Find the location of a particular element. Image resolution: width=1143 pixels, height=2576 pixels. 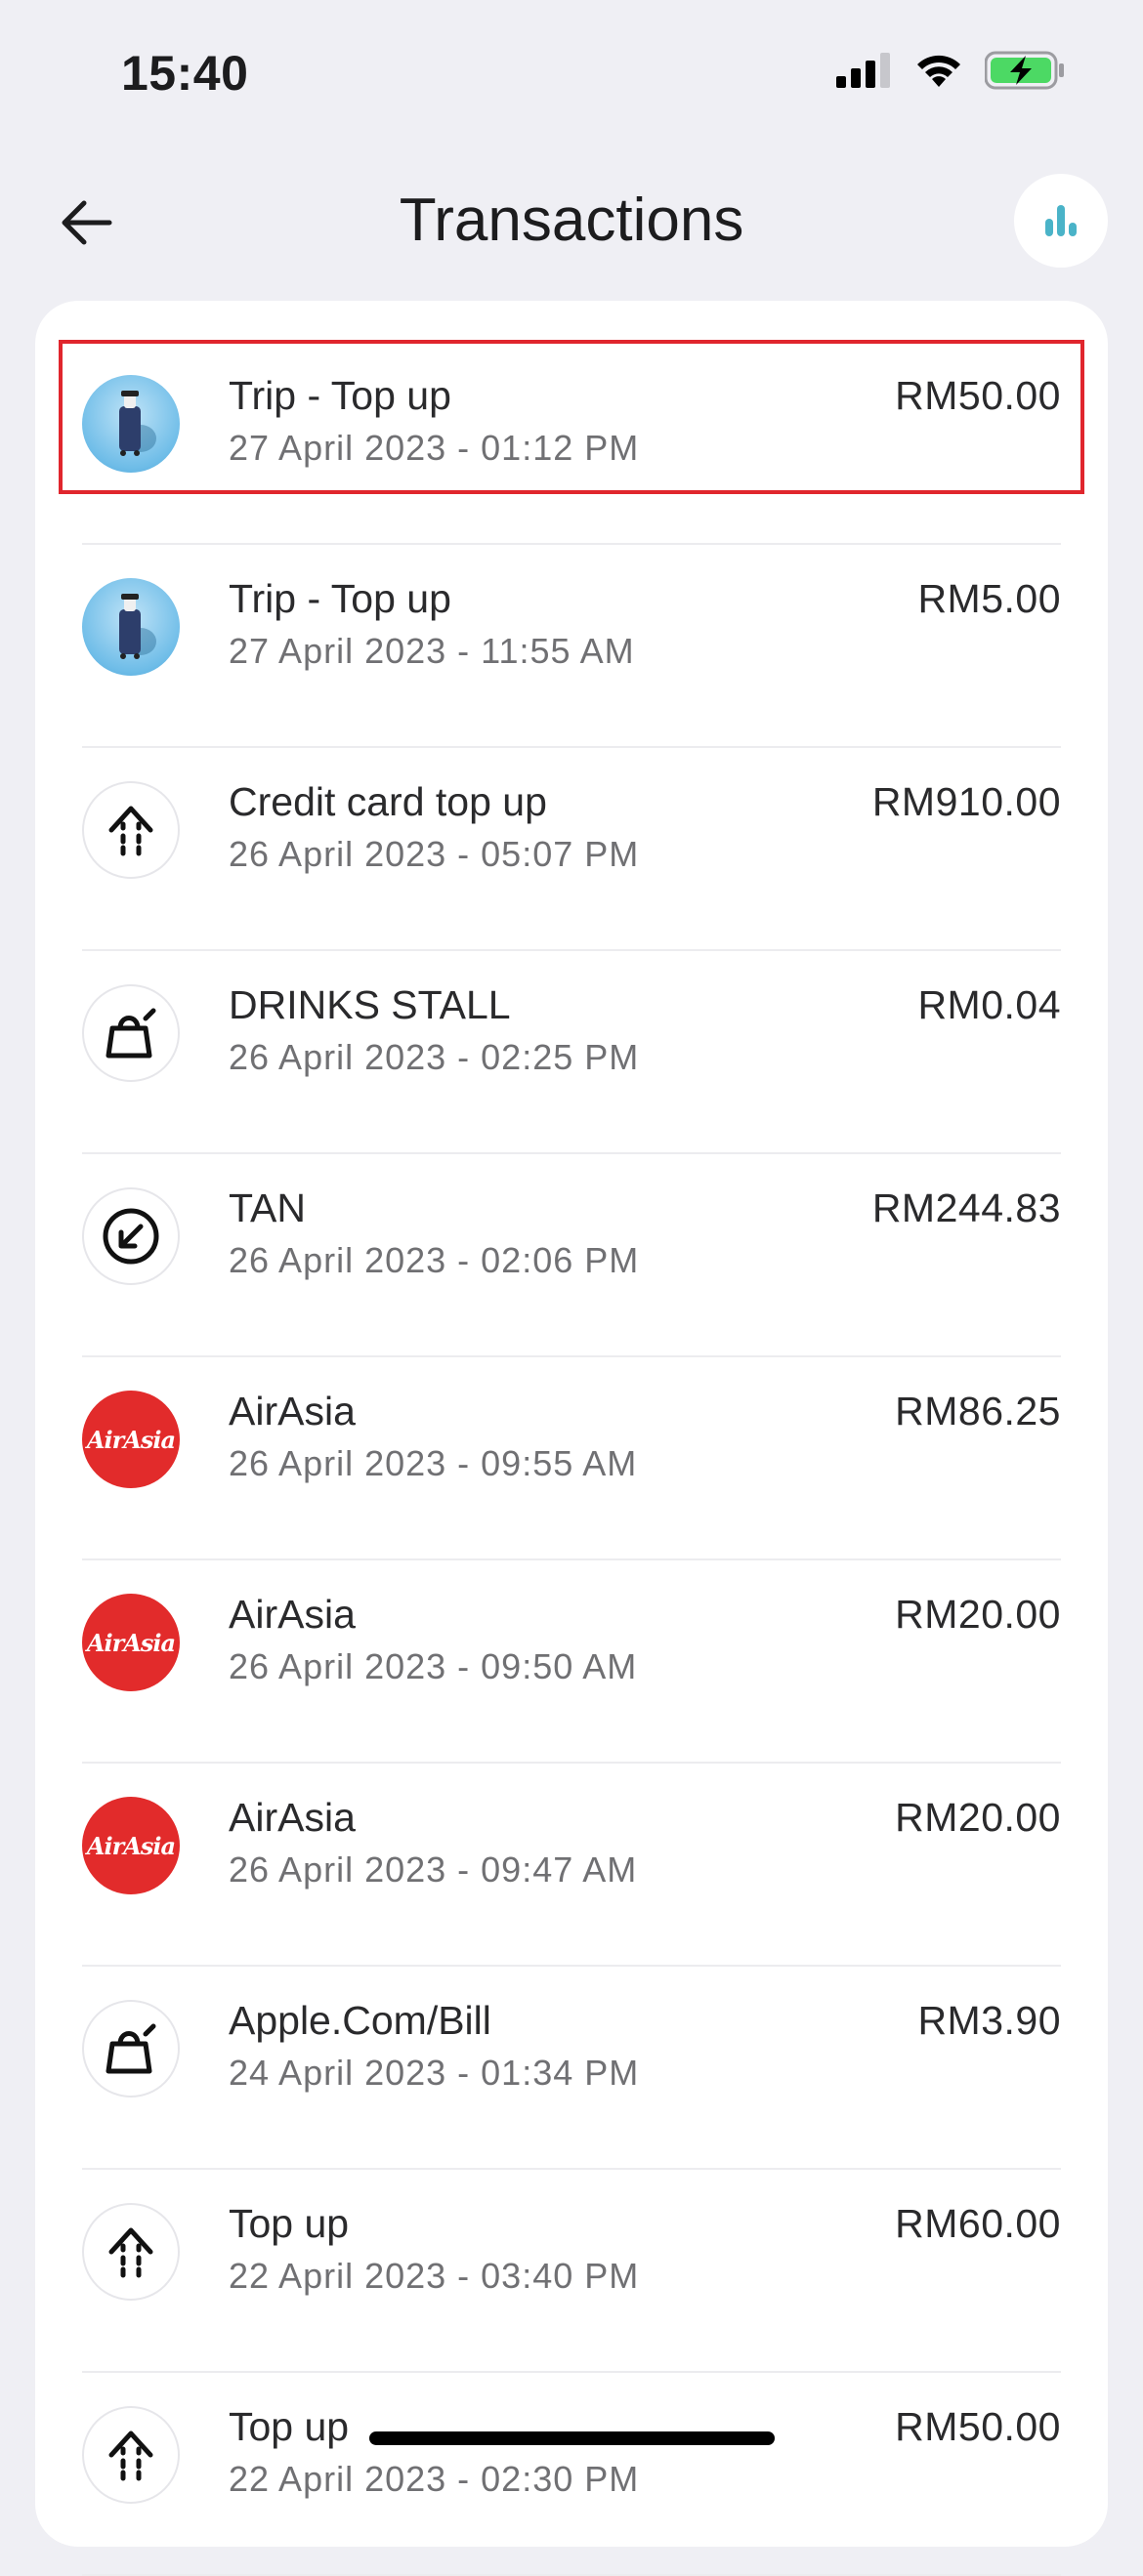

transaction-amount: RM60.00 is located at coordinates (978, 2223).